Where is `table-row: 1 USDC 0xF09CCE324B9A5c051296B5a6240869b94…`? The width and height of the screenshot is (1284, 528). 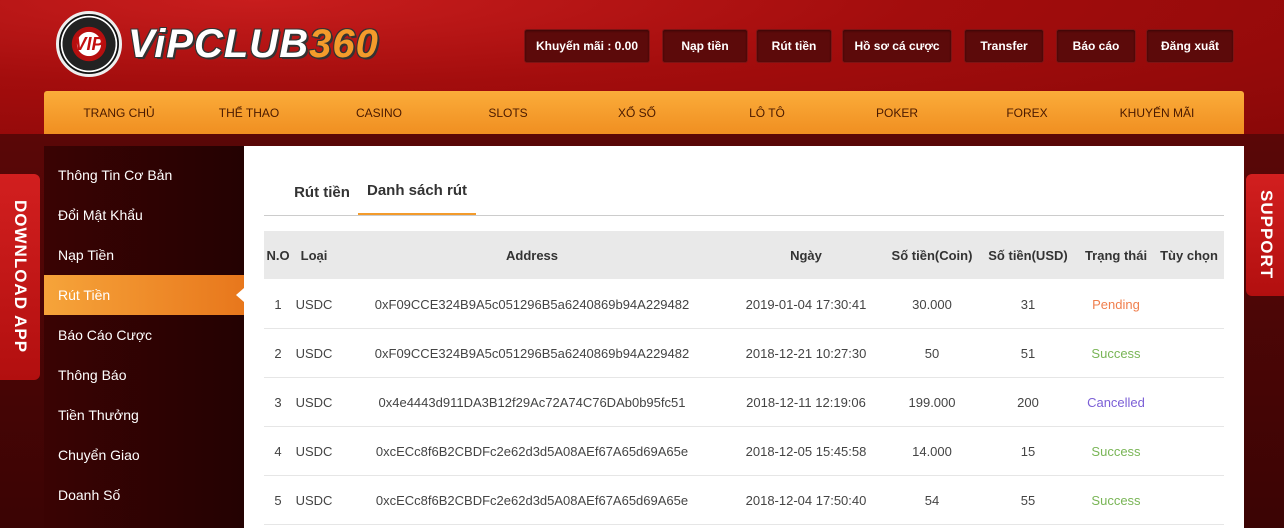
table-row: 1 USDC 0xF09CCE324B9A5c051296B5a6240869b94… is located at coordinates (744, 304).